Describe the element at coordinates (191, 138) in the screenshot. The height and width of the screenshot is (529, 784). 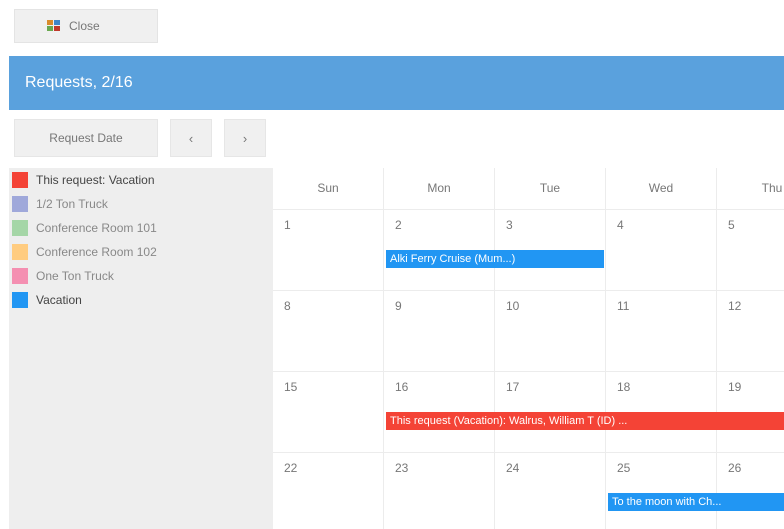
I see `prev-month-button: ‹` at that location.